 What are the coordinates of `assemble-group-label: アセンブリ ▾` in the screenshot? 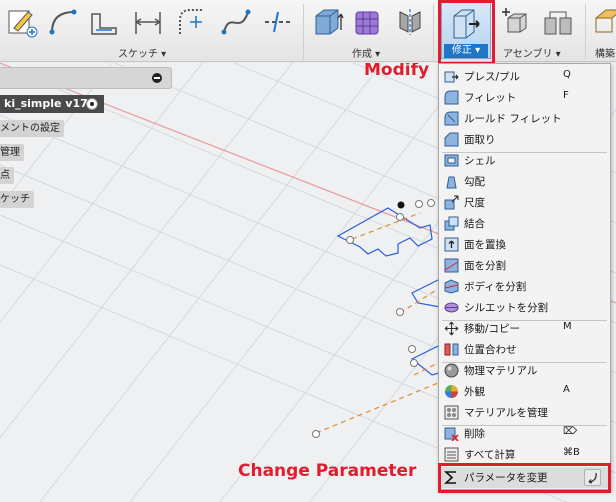 It's located at (532, 52).